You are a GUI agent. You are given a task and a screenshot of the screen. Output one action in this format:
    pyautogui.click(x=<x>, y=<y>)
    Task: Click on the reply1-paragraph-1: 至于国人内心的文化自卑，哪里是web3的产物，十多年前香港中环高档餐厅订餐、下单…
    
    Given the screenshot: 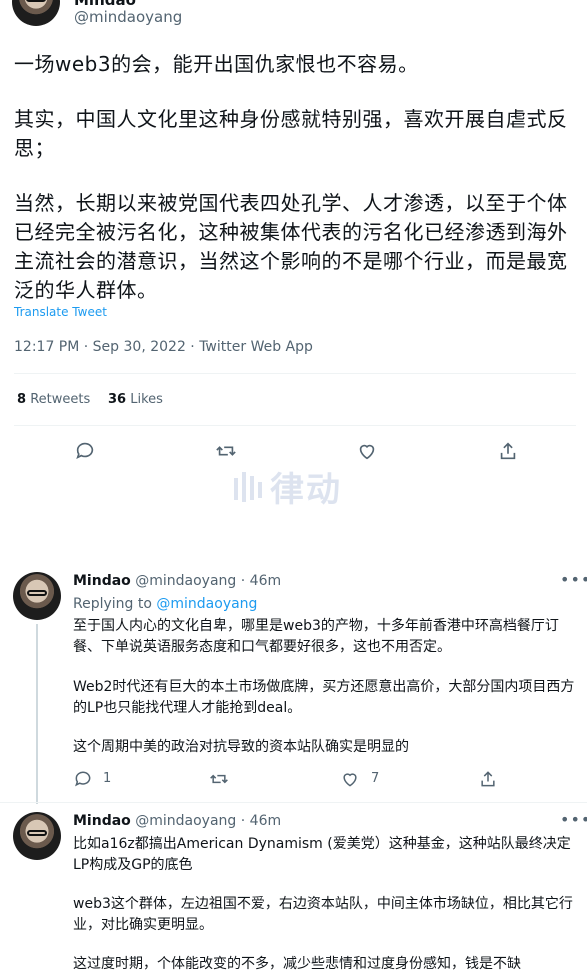 What is the action you would take?
    pyautogui.click(x=316, y=636)
    